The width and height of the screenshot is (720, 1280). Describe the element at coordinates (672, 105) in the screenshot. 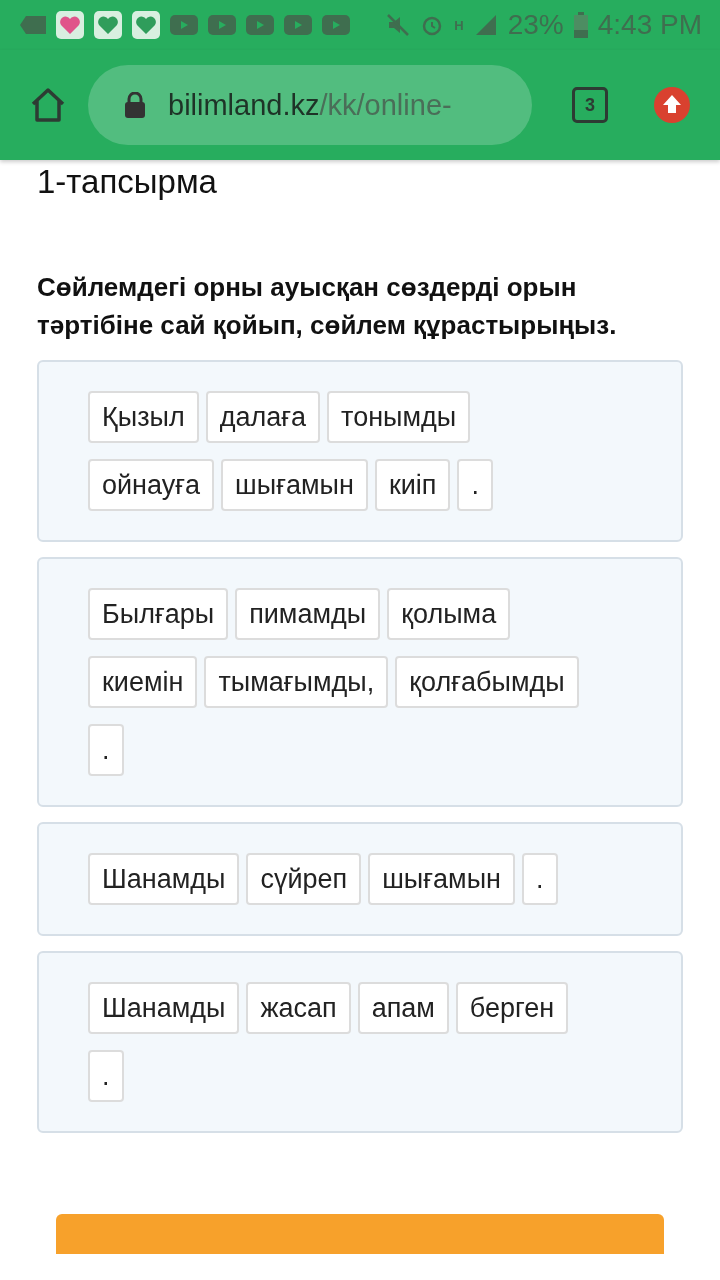

I see `upload-icon` at that location.